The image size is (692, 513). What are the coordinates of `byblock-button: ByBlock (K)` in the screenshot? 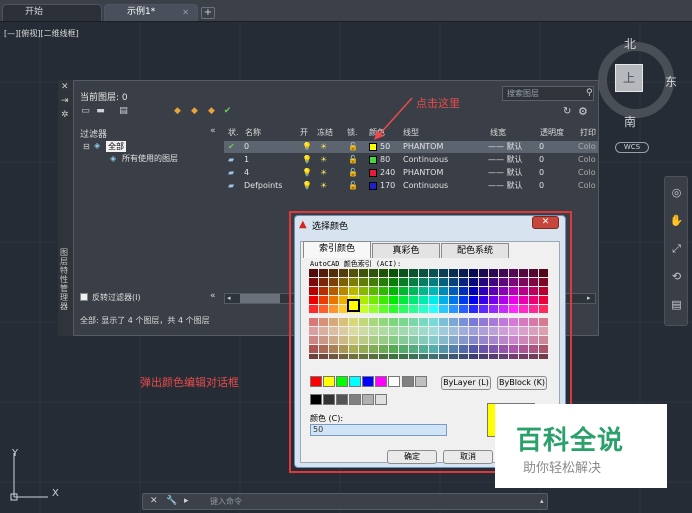 It's located at (522, 383).